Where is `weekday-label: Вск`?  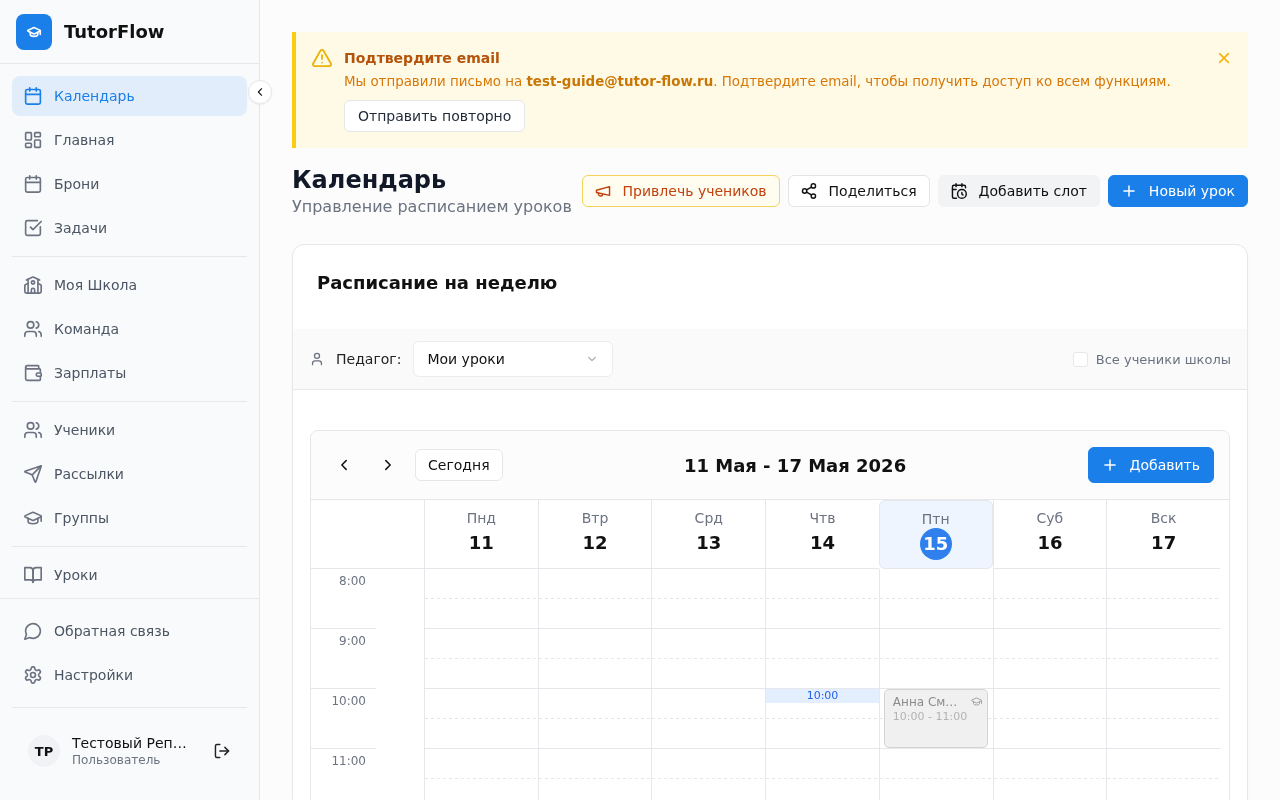 weekday-label: Вск is located at coordinates (1163, 518).